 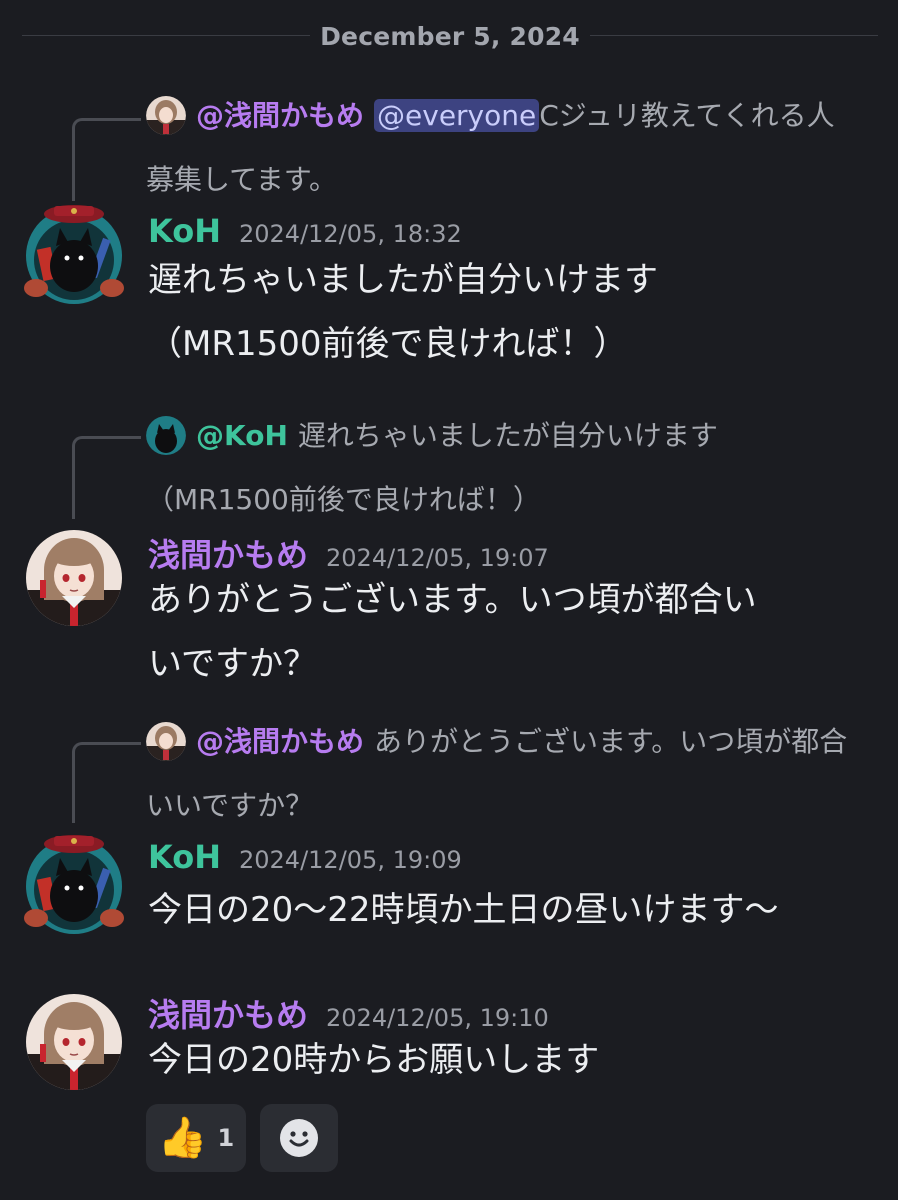 What do you see at coordinates (452, 600) in the screenshot?
I see `message-line: ありがとうございます。いつ頃が都合い` at bounding box center [452, 600].